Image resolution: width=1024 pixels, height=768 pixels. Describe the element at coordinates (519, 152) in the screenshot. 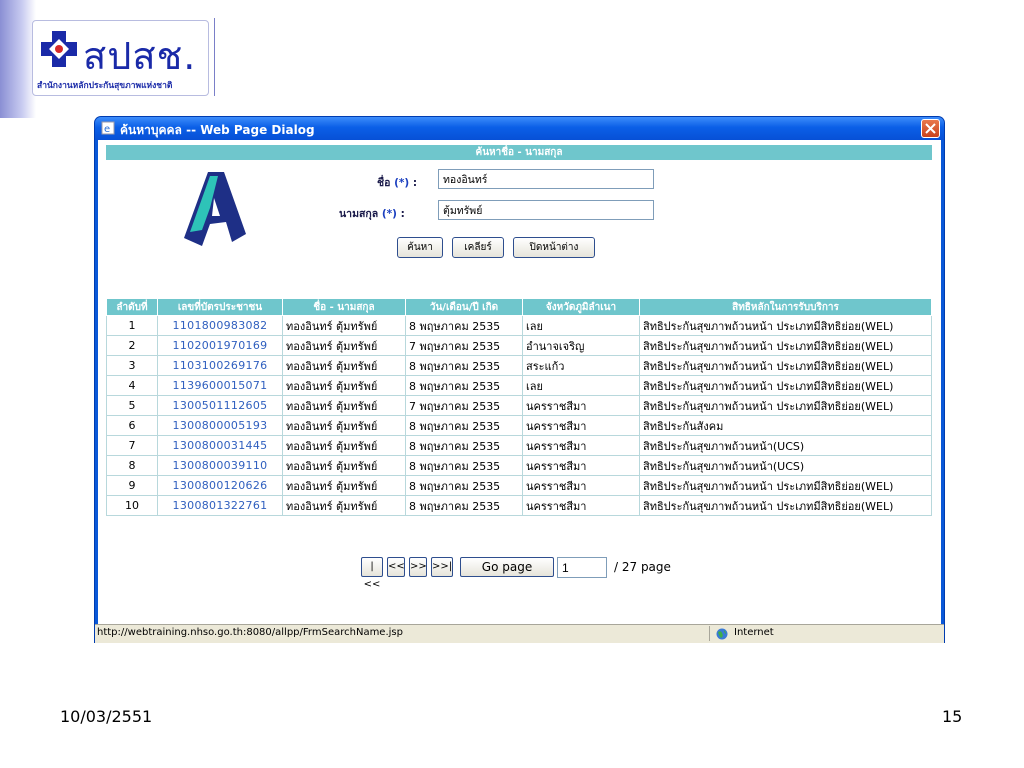

I see `search-section-header: ค้นหาชื่อ - นามสกุล` at that location.